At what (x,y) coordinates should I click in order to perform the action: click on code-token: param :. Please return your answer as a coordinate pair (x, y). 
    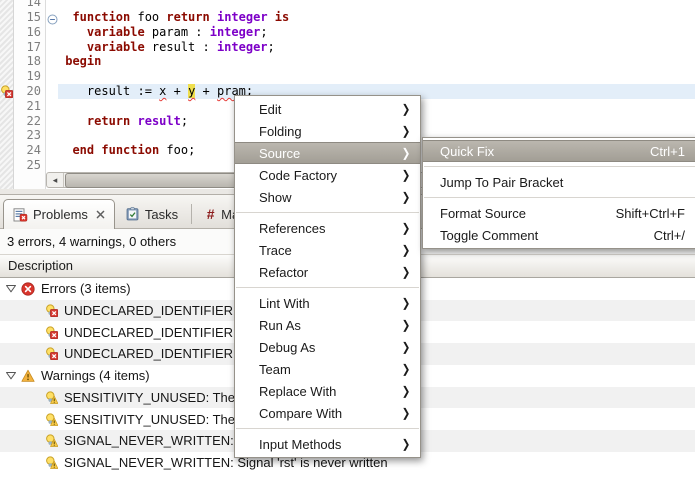
    Looking at the image, I should click on (177, 31).